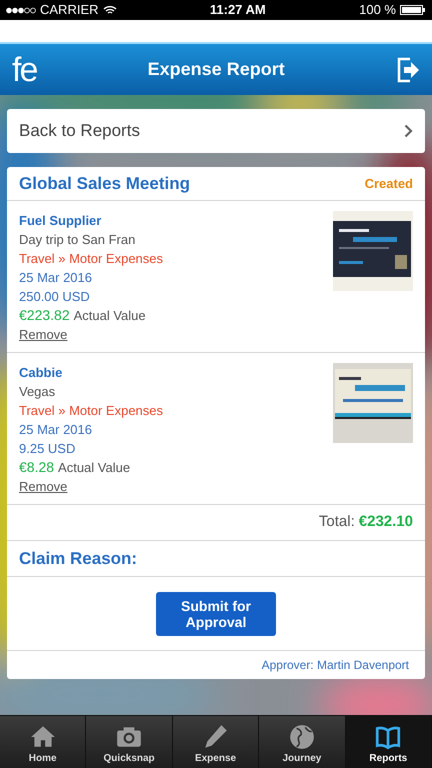 Image resolution: width=432 pixels, height=768 pixels. Describe the element at coordinates (69, 10) in the screenshot. I see `carrier-name: CARRIER` at that location.